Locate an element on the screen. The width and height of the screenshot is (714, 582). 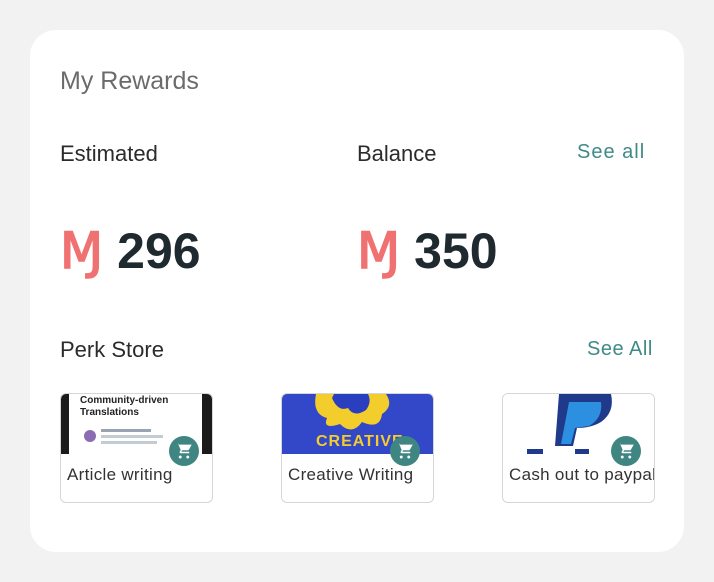
balance-amount: Ɱ 350 is located at coordinates (427, 251).